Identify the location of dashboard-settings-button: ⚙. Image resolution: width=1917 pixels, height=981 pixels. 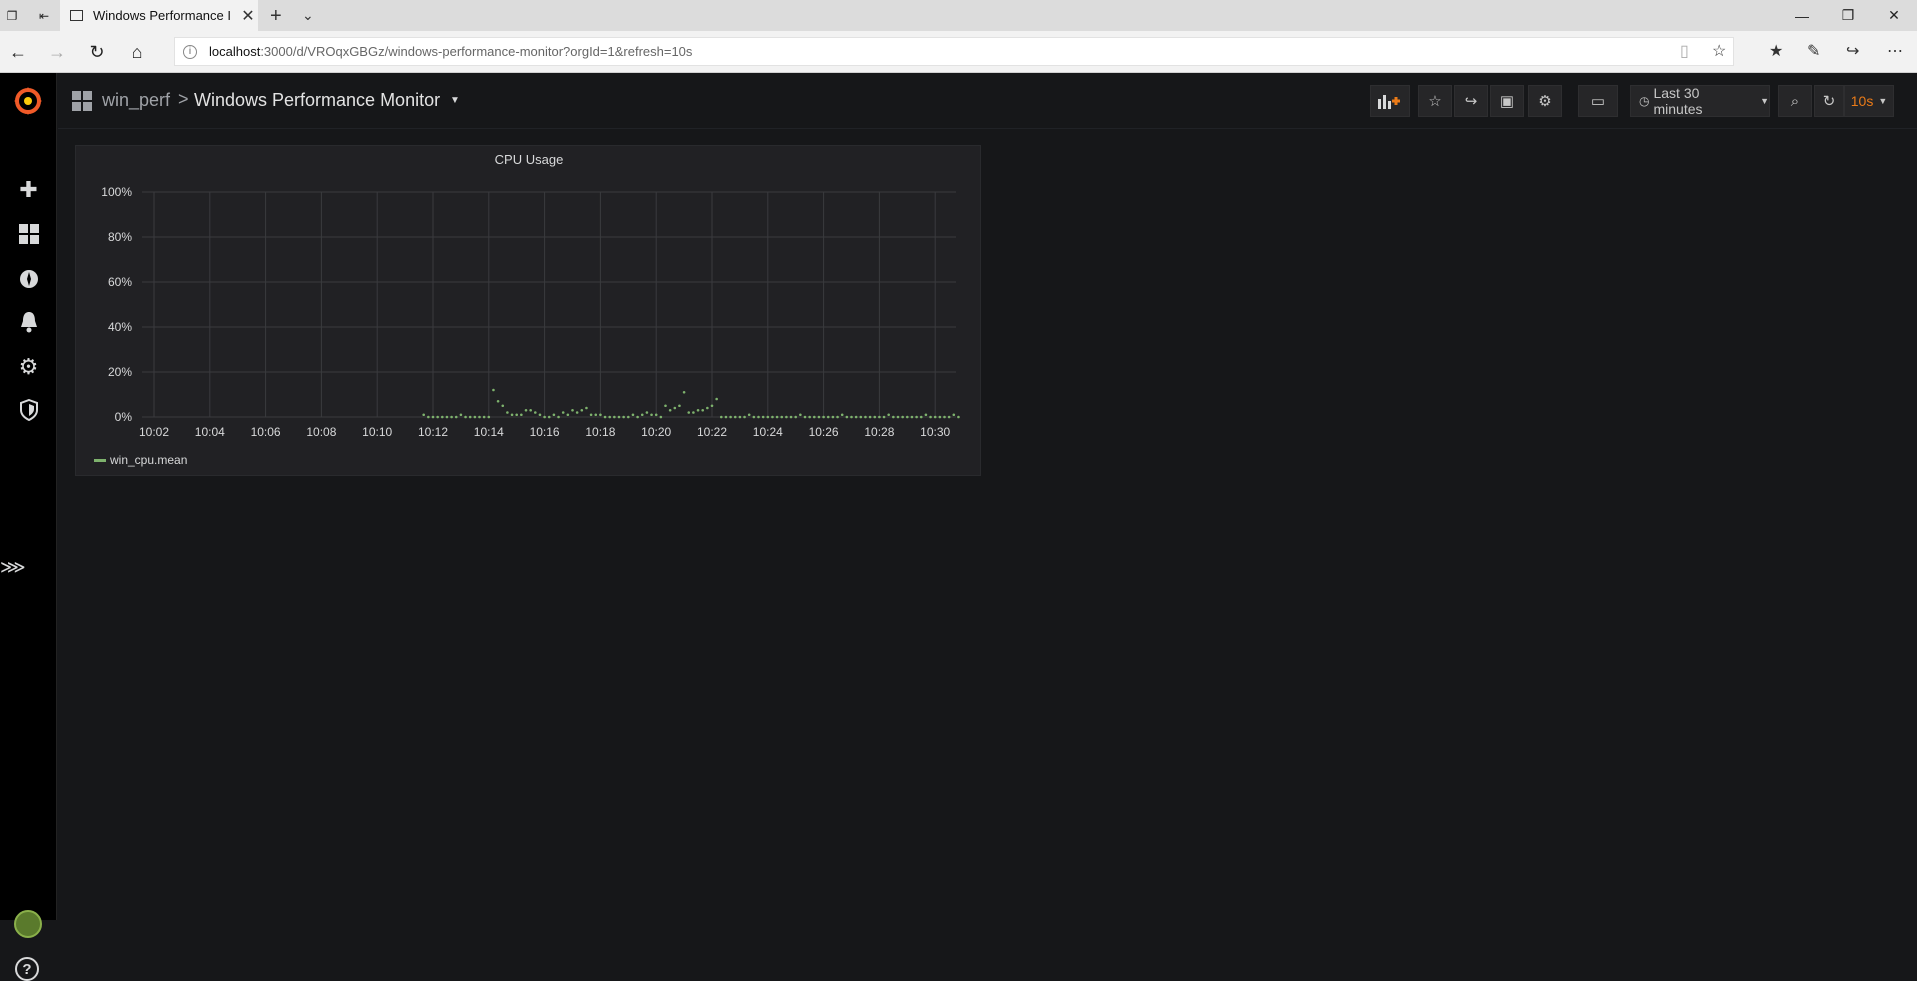
(1545, 101).